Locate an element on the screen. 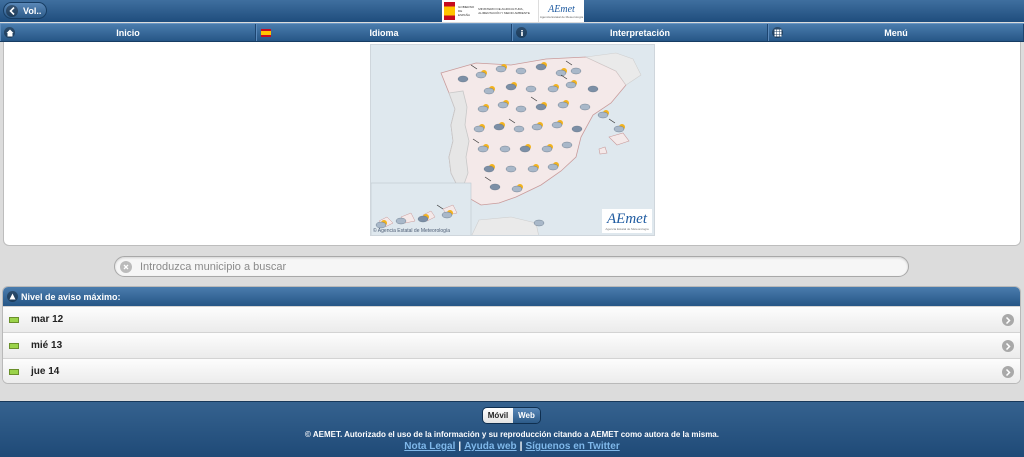  aemet-map-logo: AEmet Agencia Estatal de Meteorología is located at coordinates (627, 221).